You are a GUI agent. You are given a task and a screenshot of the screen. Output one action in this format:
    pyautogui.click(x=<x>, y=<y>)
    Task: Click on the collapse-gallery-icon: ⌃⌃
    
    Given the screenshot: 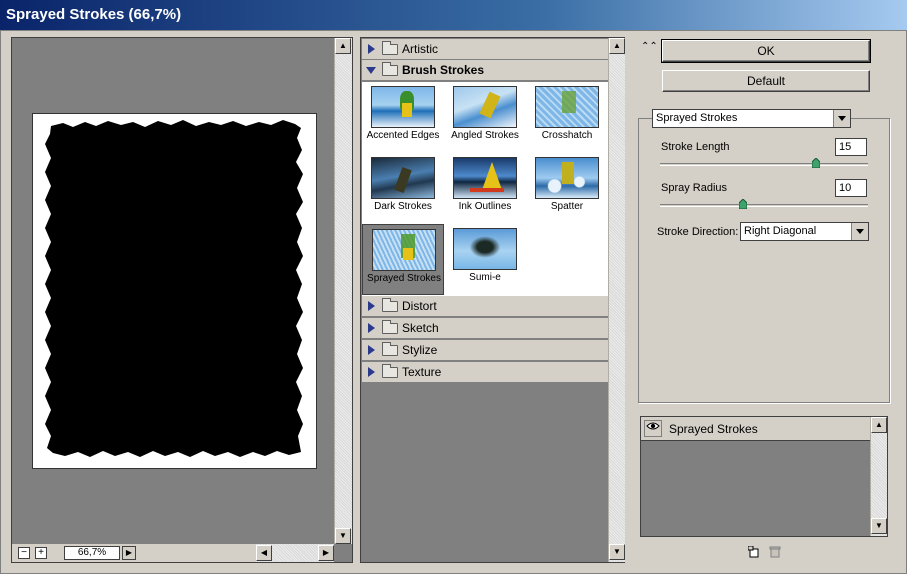 What is the action you would take?
    pyautogui.click(x=649, y=46)
    